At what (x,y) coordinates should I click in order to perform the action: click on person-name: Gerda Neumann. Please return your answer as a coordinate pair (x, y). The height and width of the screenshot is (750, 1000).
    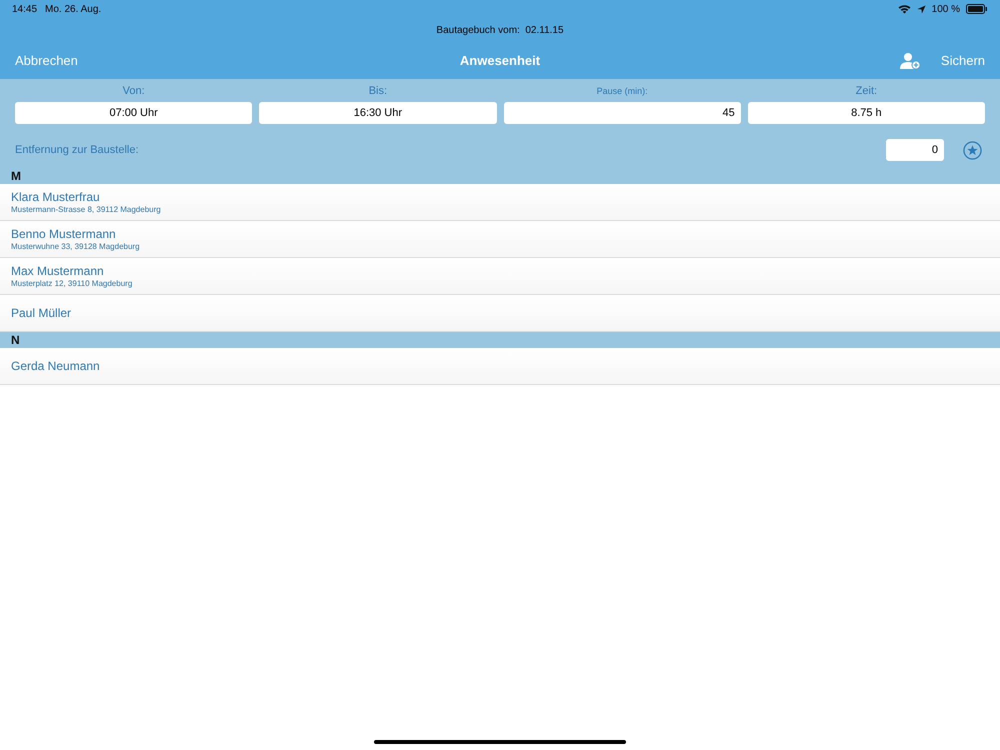
    Looking at the image, I should click on (56, 366).